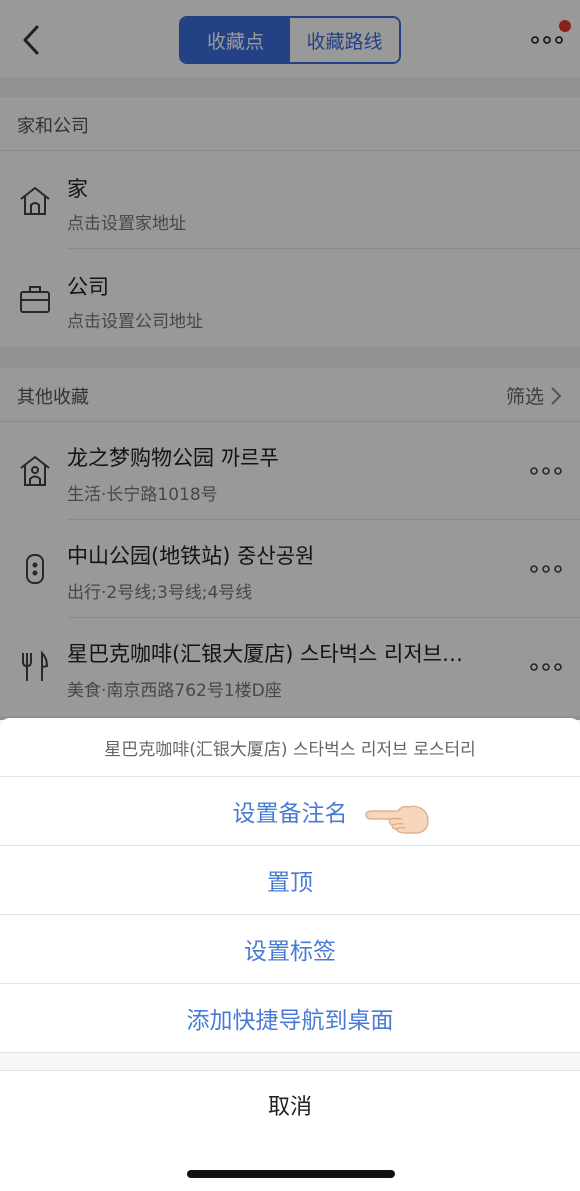 The height and width of the screenshot is (1191, 580). I want to click on set-remark-name-option: 设置备注名, so click(290, 811).